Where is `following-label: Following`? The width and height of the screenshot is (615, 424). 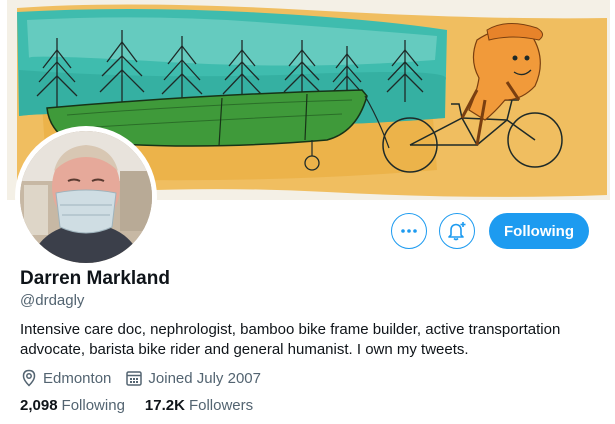
following-label: Following is located at coordinates (93, 405).